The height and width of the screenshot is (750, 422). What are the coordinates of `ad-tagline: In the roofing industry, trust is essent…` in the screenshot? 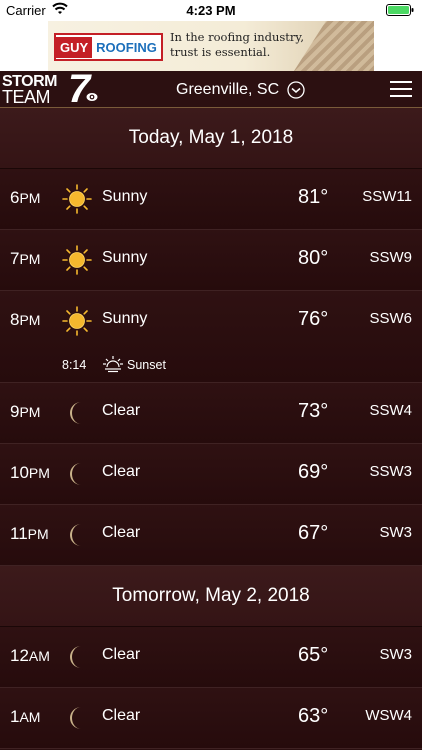 It's located at (237, 44).